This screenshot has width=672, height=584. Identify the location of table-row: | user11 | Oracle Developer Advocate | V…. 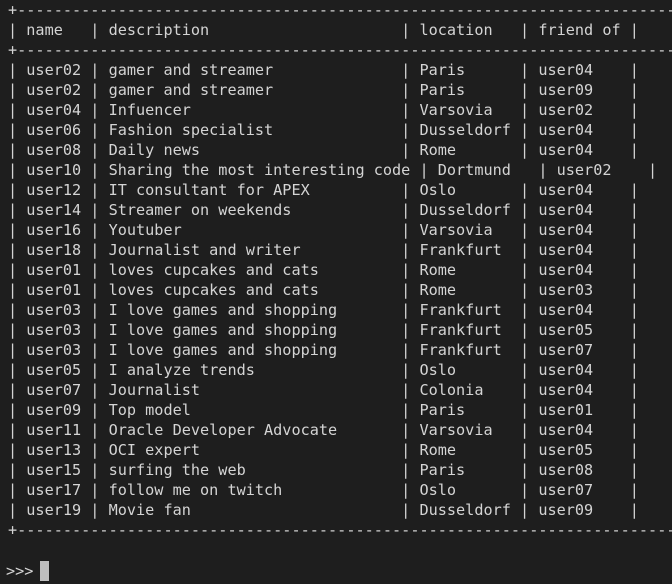
(323, 430).